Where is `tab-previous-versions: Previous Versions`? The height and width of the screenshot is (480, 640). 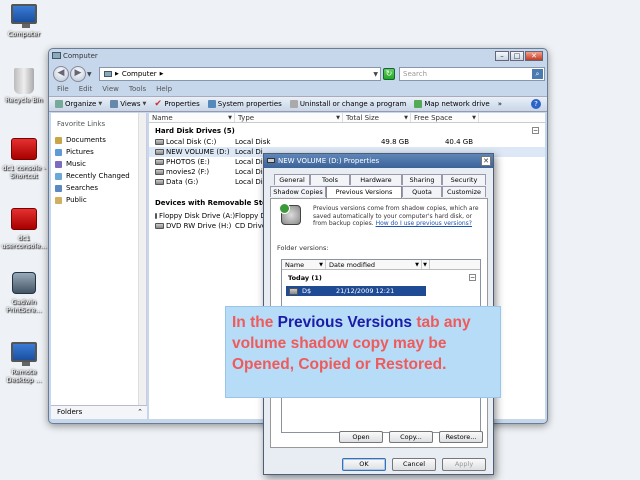 tab-previous-versions: Previous Versions is located at coordinates (364, 192).